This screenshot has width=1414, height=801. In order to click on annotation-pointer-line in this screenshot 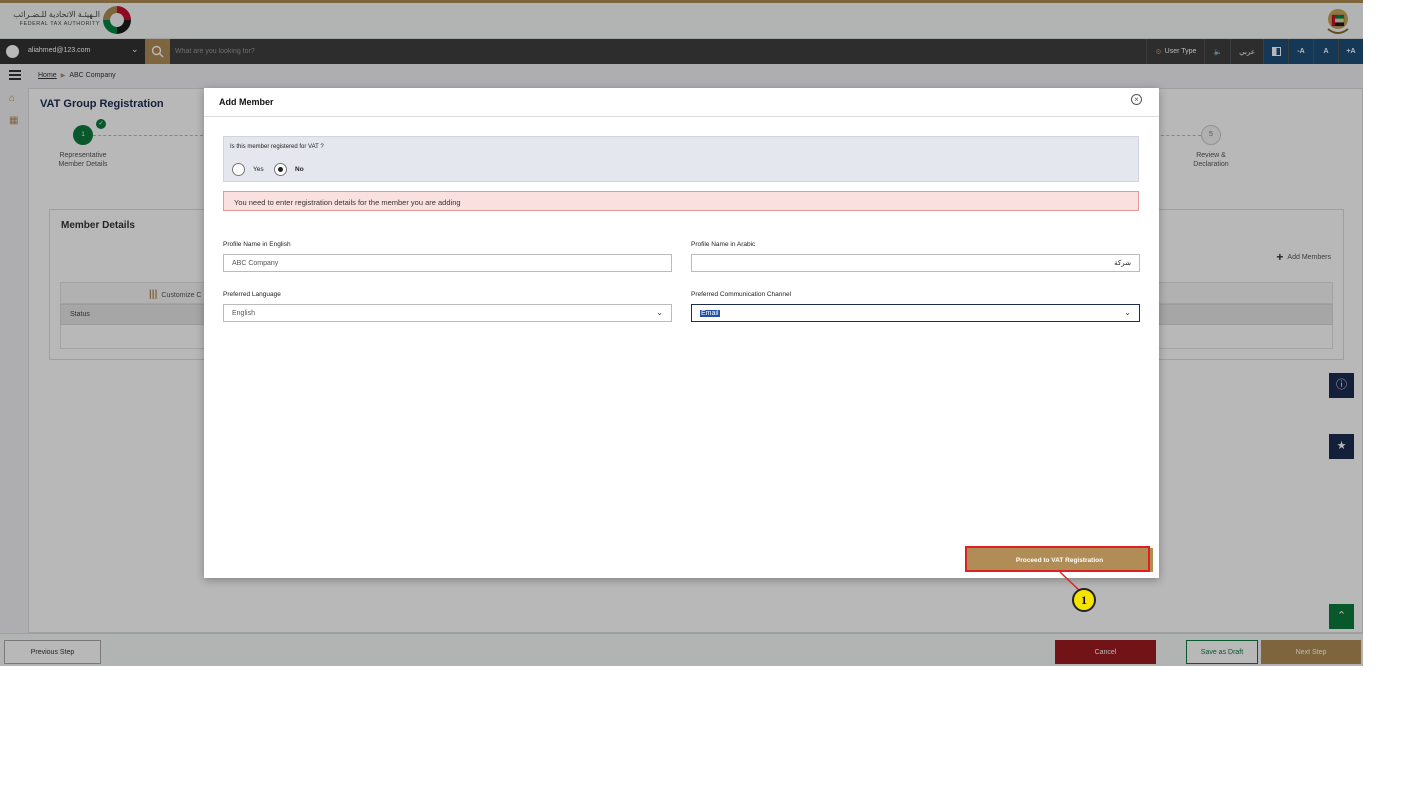, I will do `click(1070, 581)`.